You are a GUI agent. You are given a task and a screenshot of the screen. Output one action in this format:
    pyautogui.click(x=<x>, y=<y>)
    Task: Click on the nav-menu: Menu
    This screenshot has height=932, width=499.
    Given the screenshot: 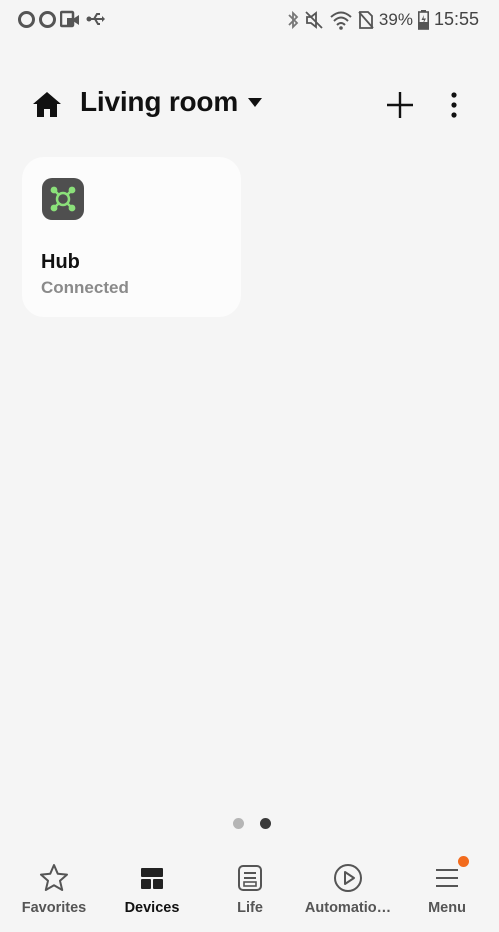 What is the action you would take?
    pyautogui.click(x=447, y=888)
    